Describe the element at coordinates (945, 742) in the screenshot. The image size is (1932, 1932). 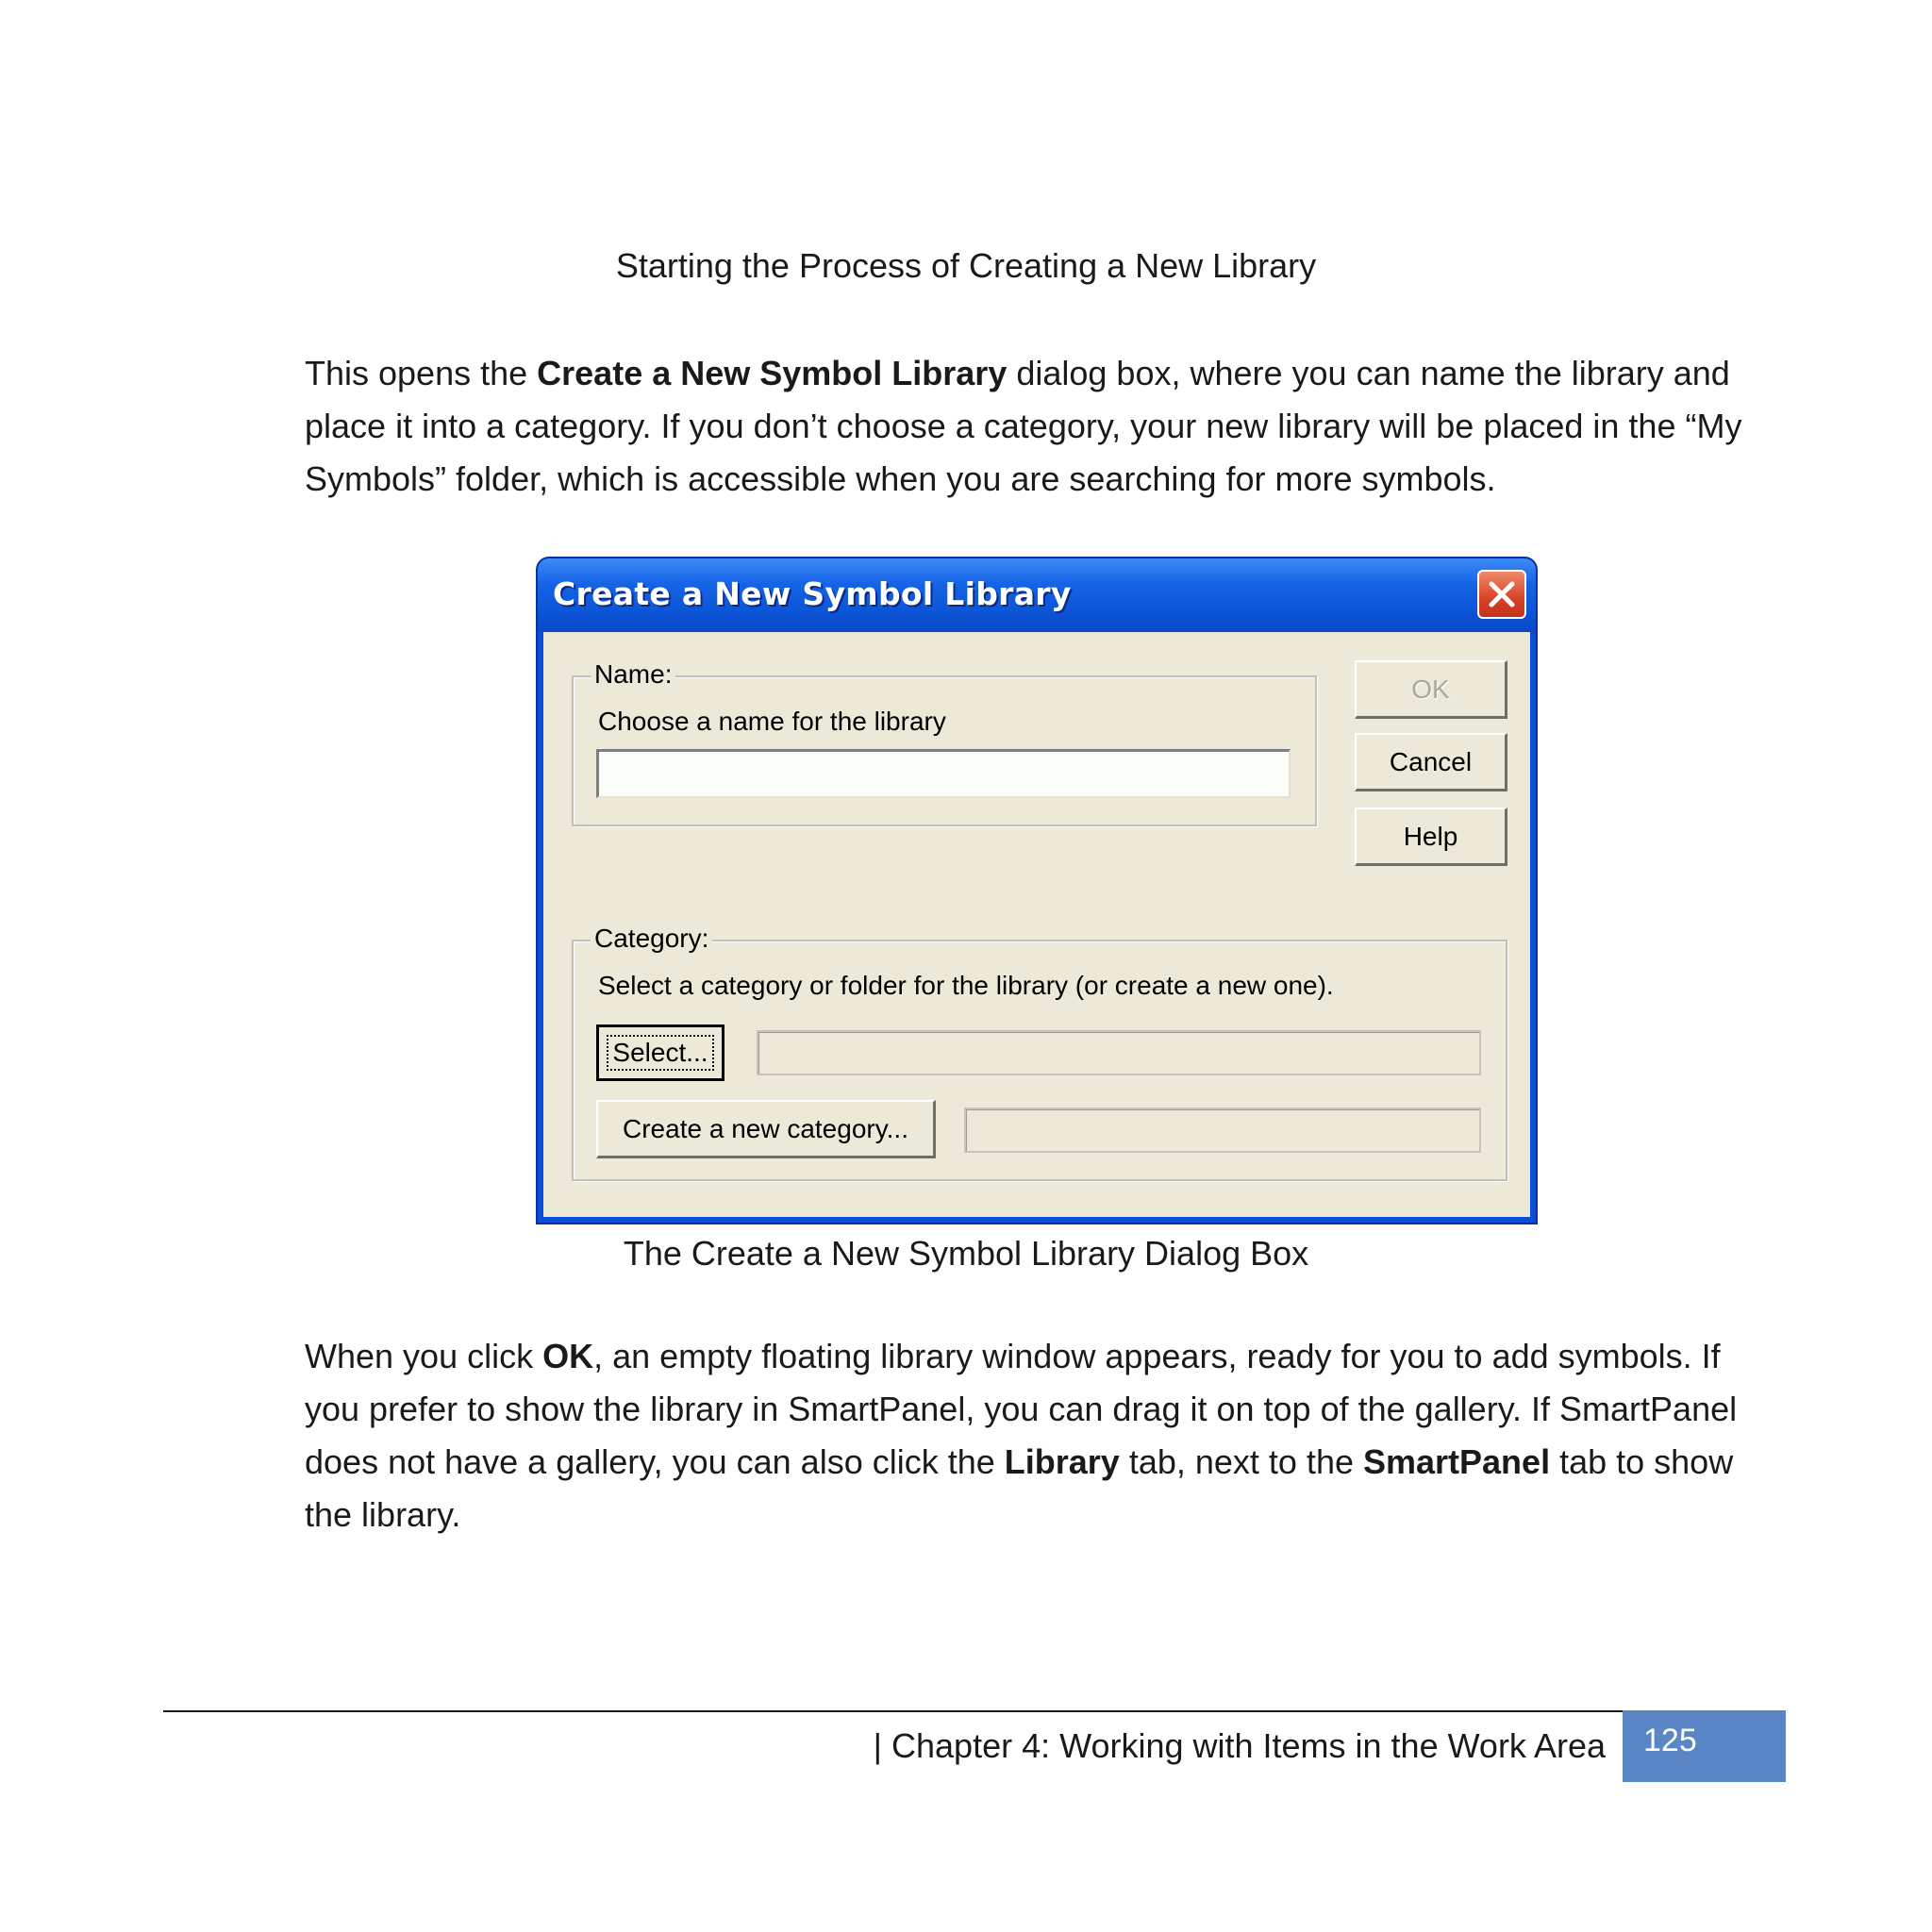
I see `name-groupbox: Name: Choose a name for the library` at that location.